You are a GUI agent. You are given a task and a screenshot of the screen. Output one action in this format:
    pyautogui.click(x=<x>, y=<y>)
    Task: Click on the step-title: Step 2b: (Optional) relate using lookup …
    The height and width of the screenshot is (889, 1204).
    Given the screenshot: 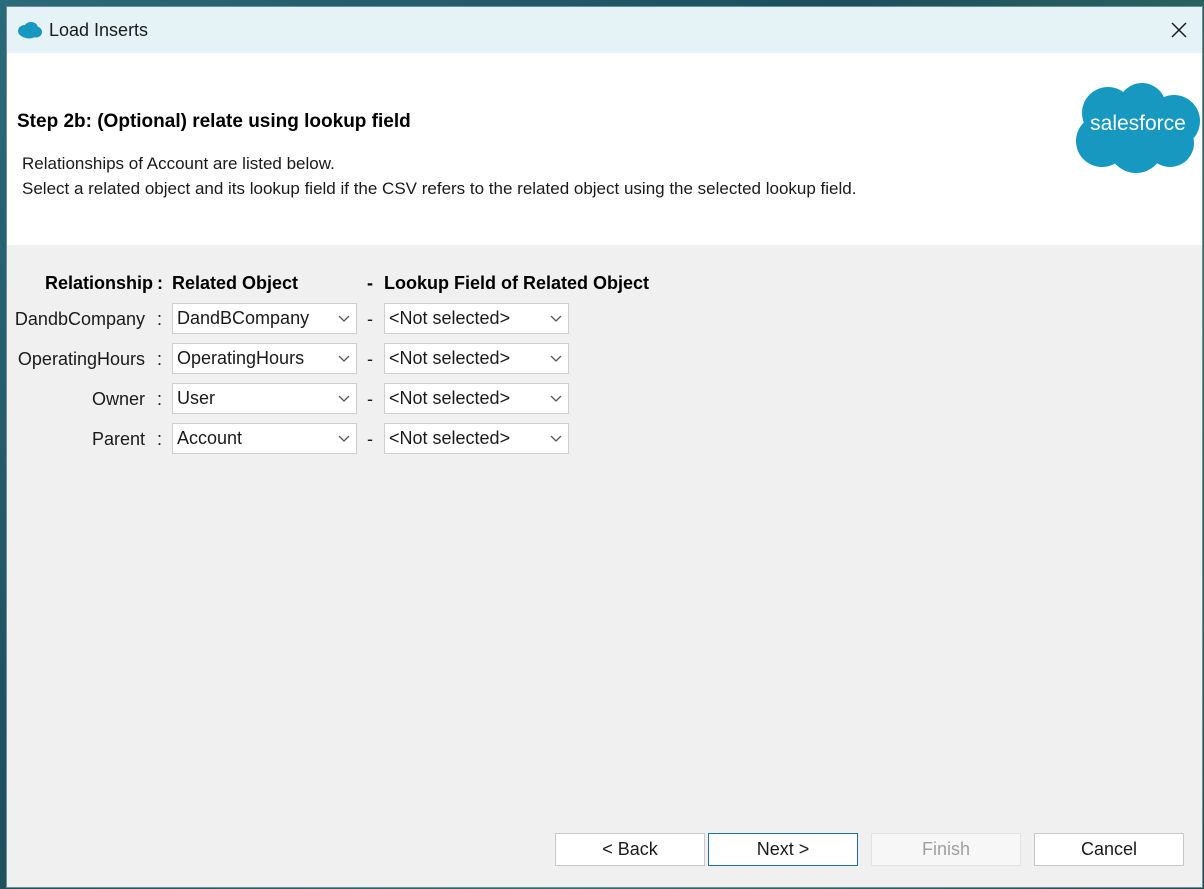 What is the action you would take?
    pyautogui.click(x=214, y=121)
    